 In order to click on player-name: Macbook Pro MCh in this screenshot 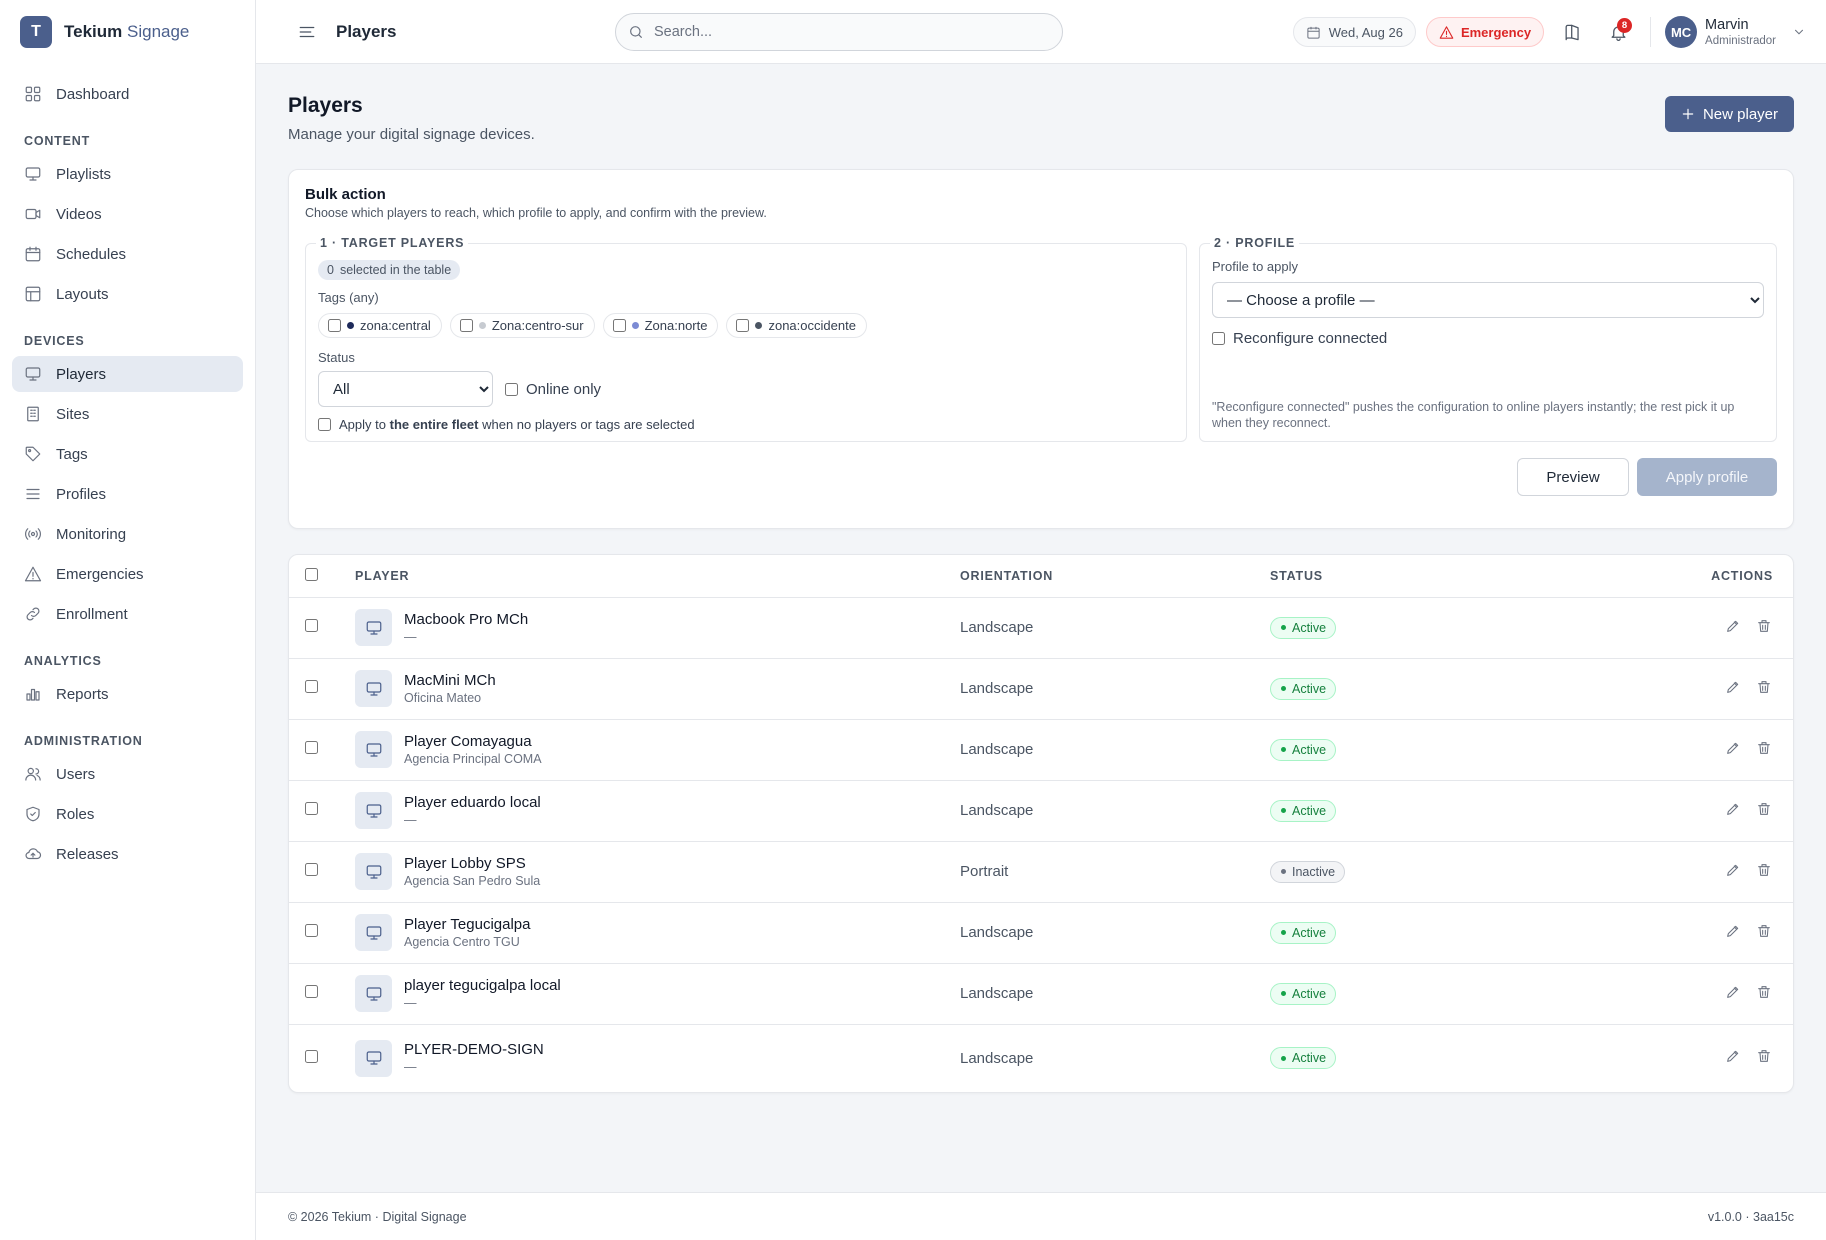, I will do `click(466, 620)`.